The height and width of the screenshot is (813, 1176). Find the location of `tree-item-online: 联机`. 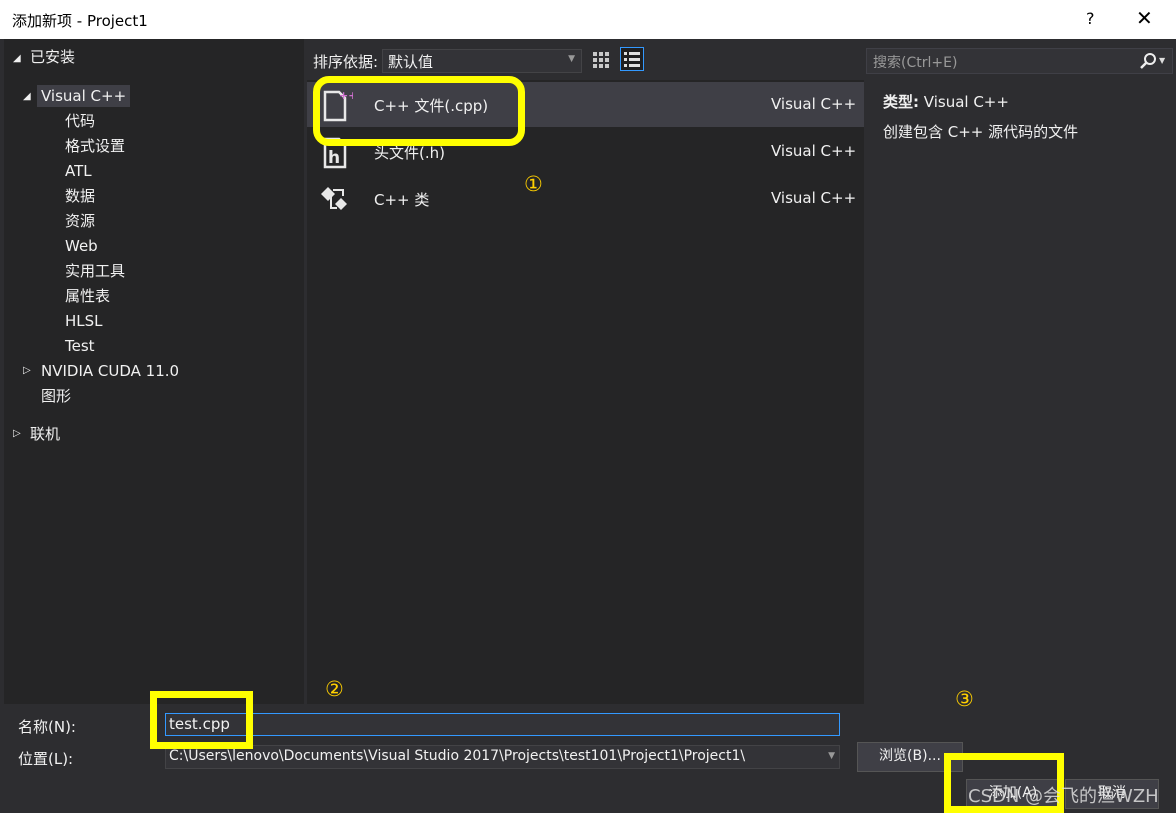

tree-item-online: 联机 is located at coordinates (45, 434).